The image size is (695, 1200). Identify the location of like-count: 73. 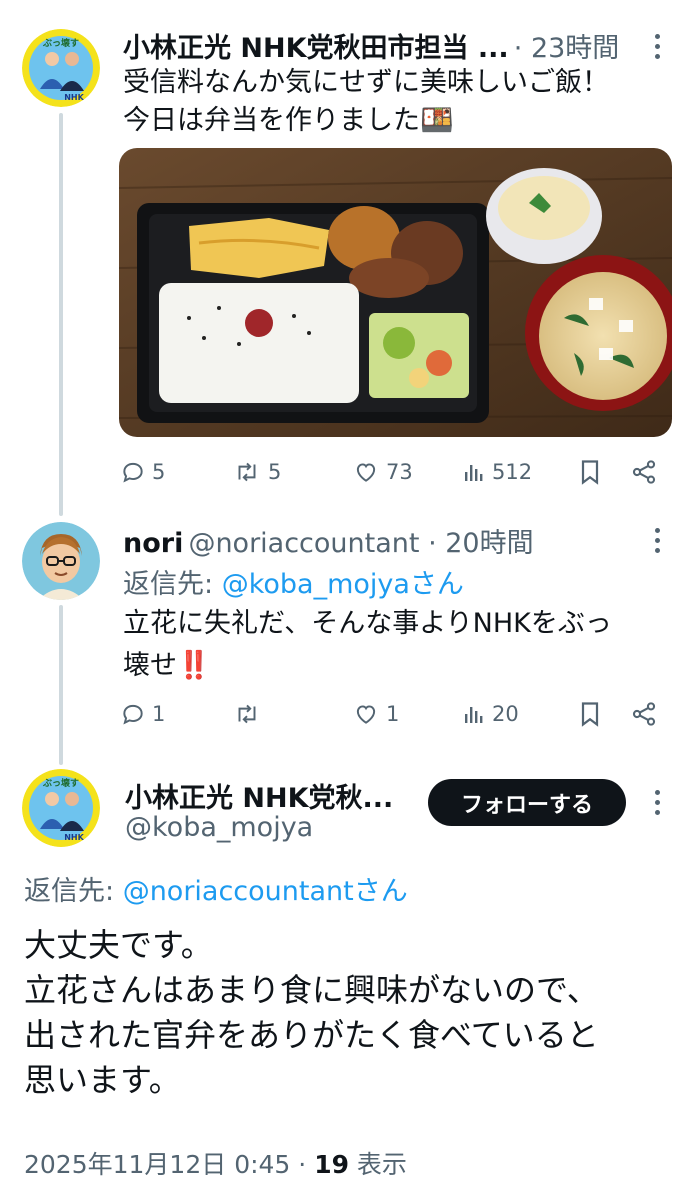
(399, 472).